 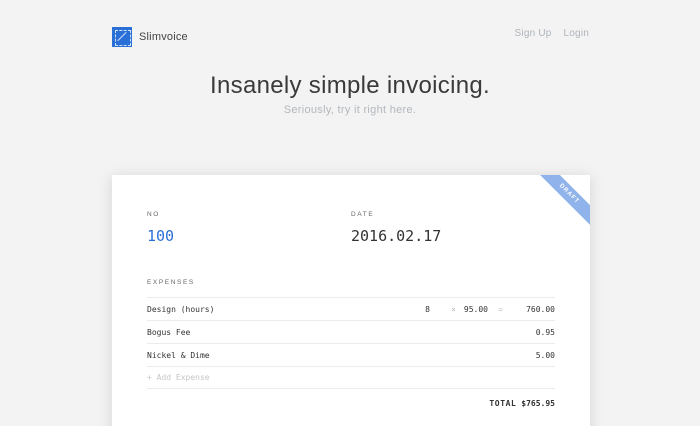 I want to click on expense-quantity: 8, so click(x=427, y=309).